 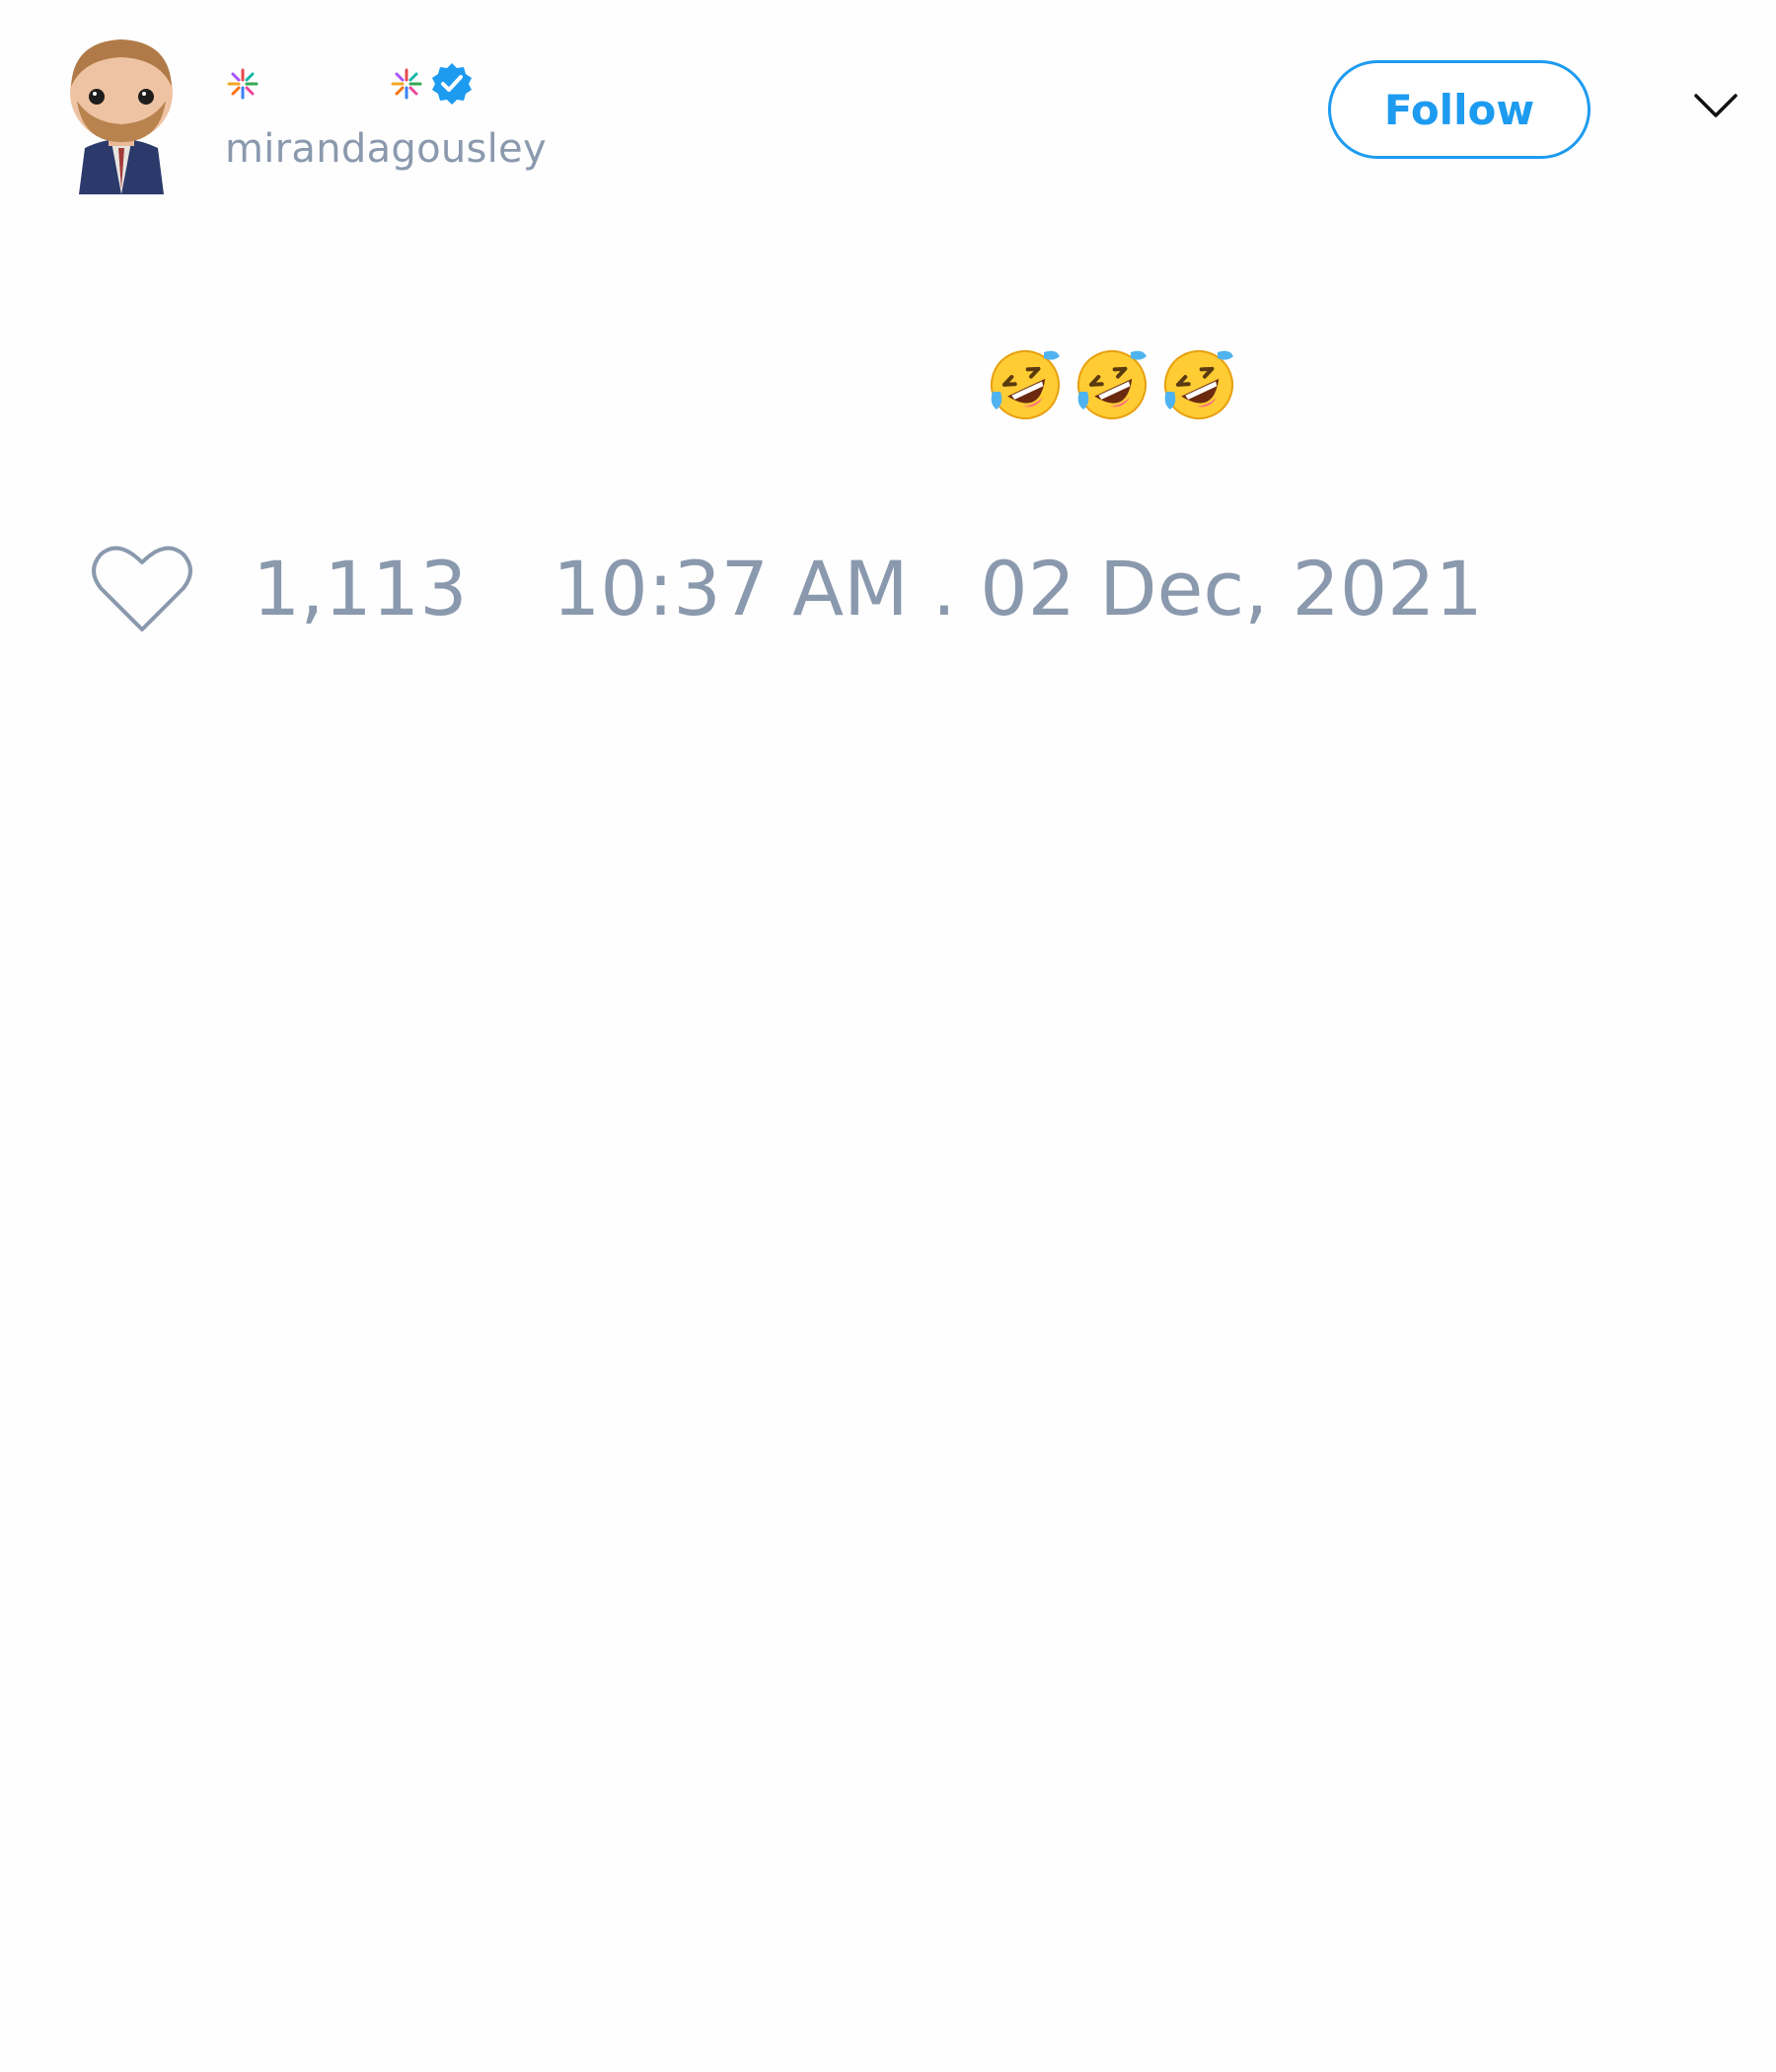 I want to click on like-count: 1,113, so click(x=361, y=588).